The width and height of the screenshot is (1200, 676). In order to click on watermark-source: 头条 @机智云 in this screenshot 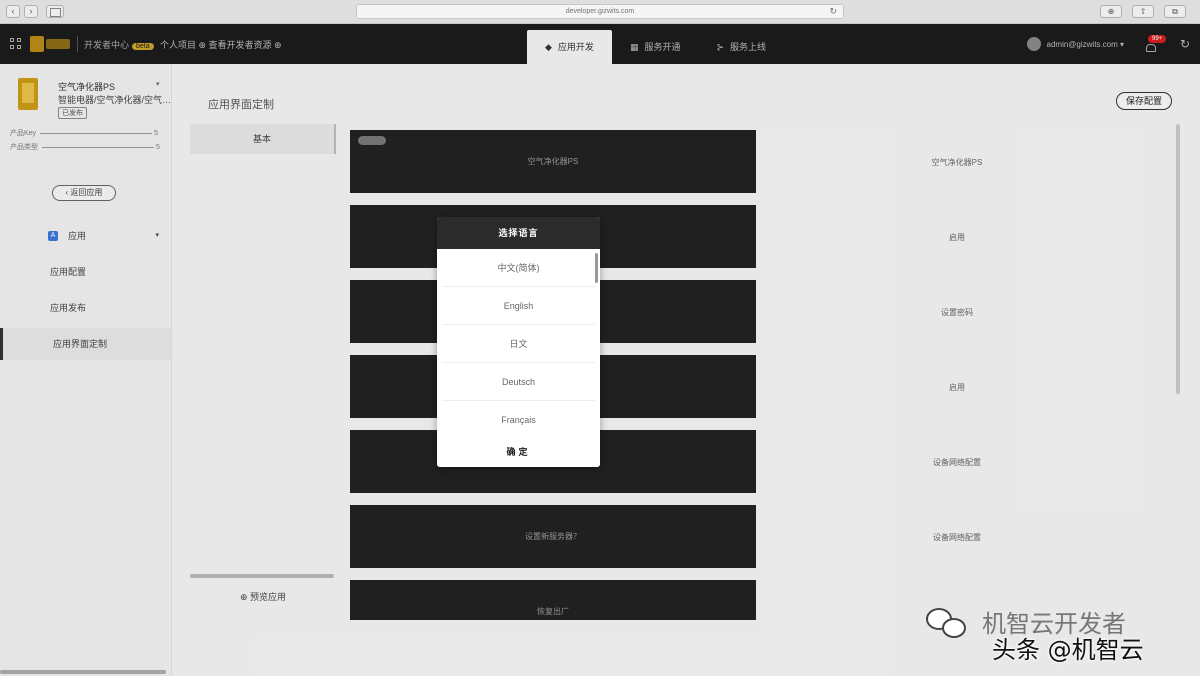, I will do `click(1068, 650)`.